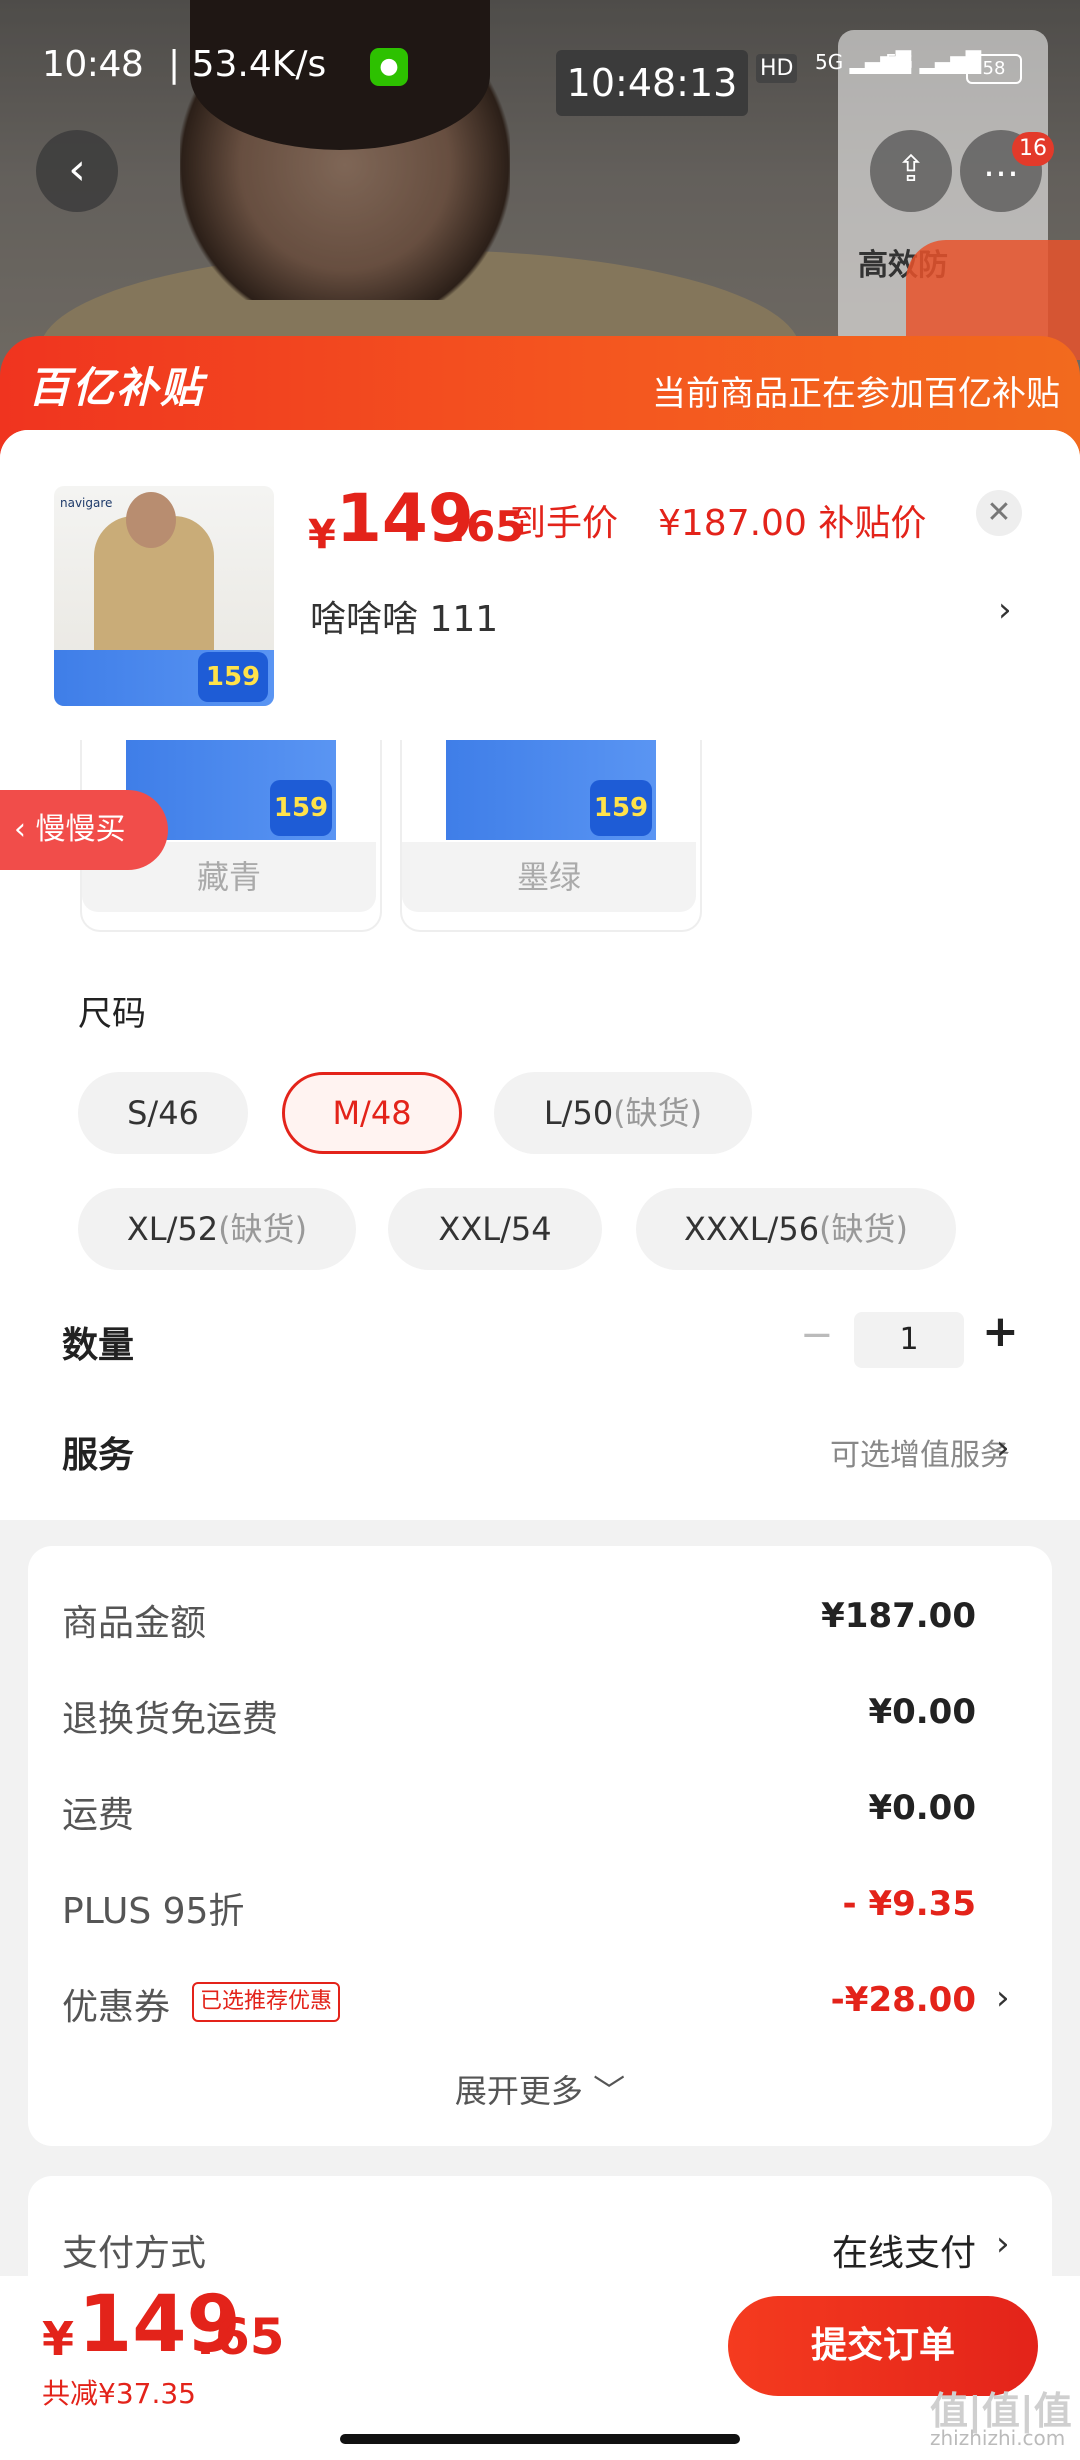  Describe the element at coordinates (240, 2337) in the screenshot. I see `total-decimal: .65` at that location.